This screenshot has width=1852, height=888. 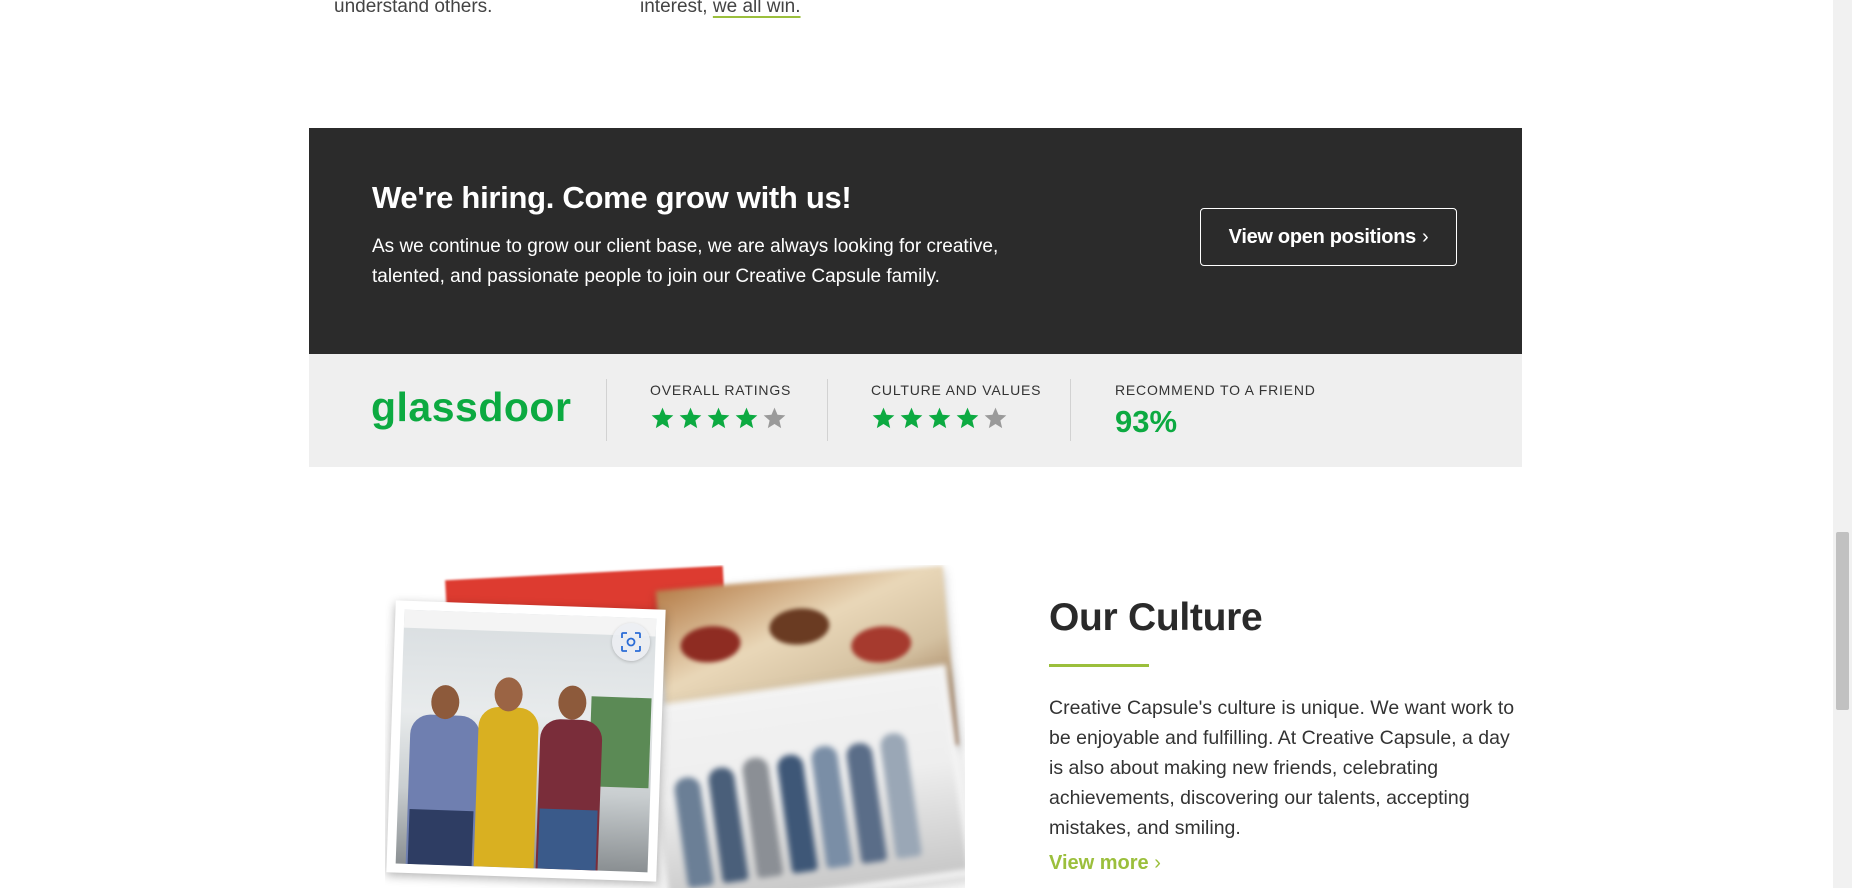 I want to click on values-text-right: interest, we all win., so click(x=720, y=9).